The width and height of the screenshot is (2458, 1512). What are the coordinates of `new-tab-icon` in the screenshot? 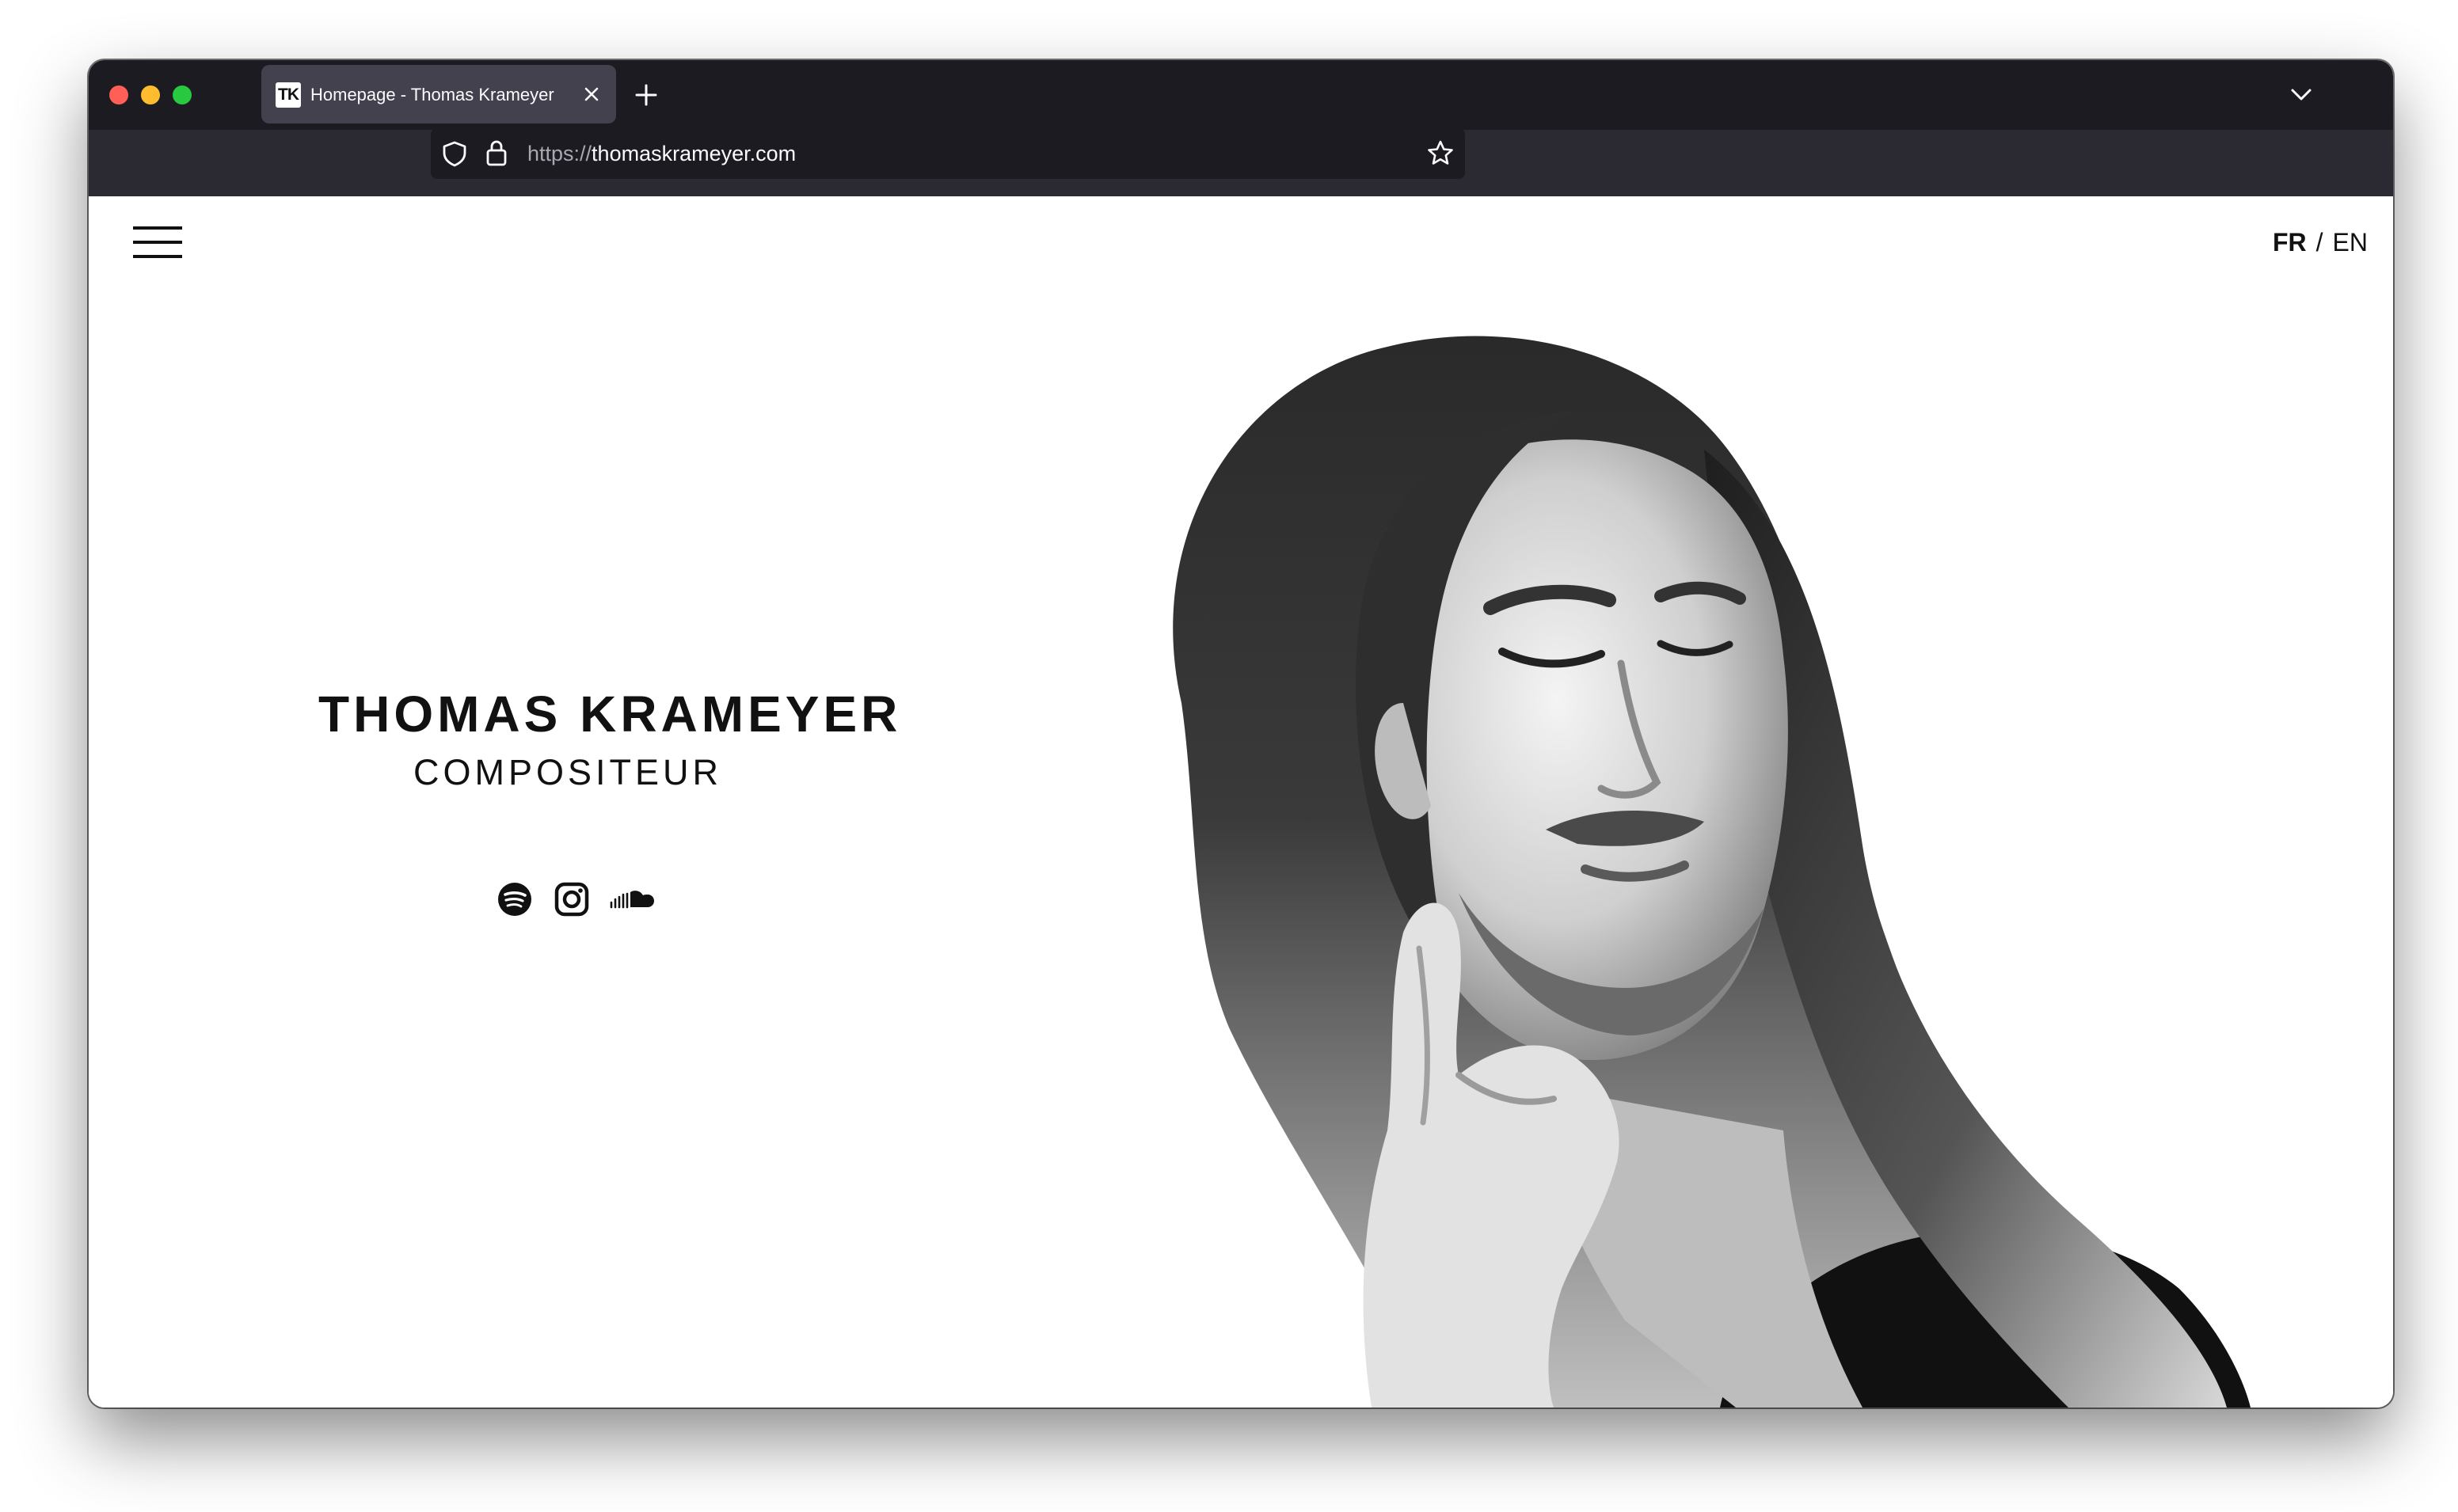 It's located at (646, 95).